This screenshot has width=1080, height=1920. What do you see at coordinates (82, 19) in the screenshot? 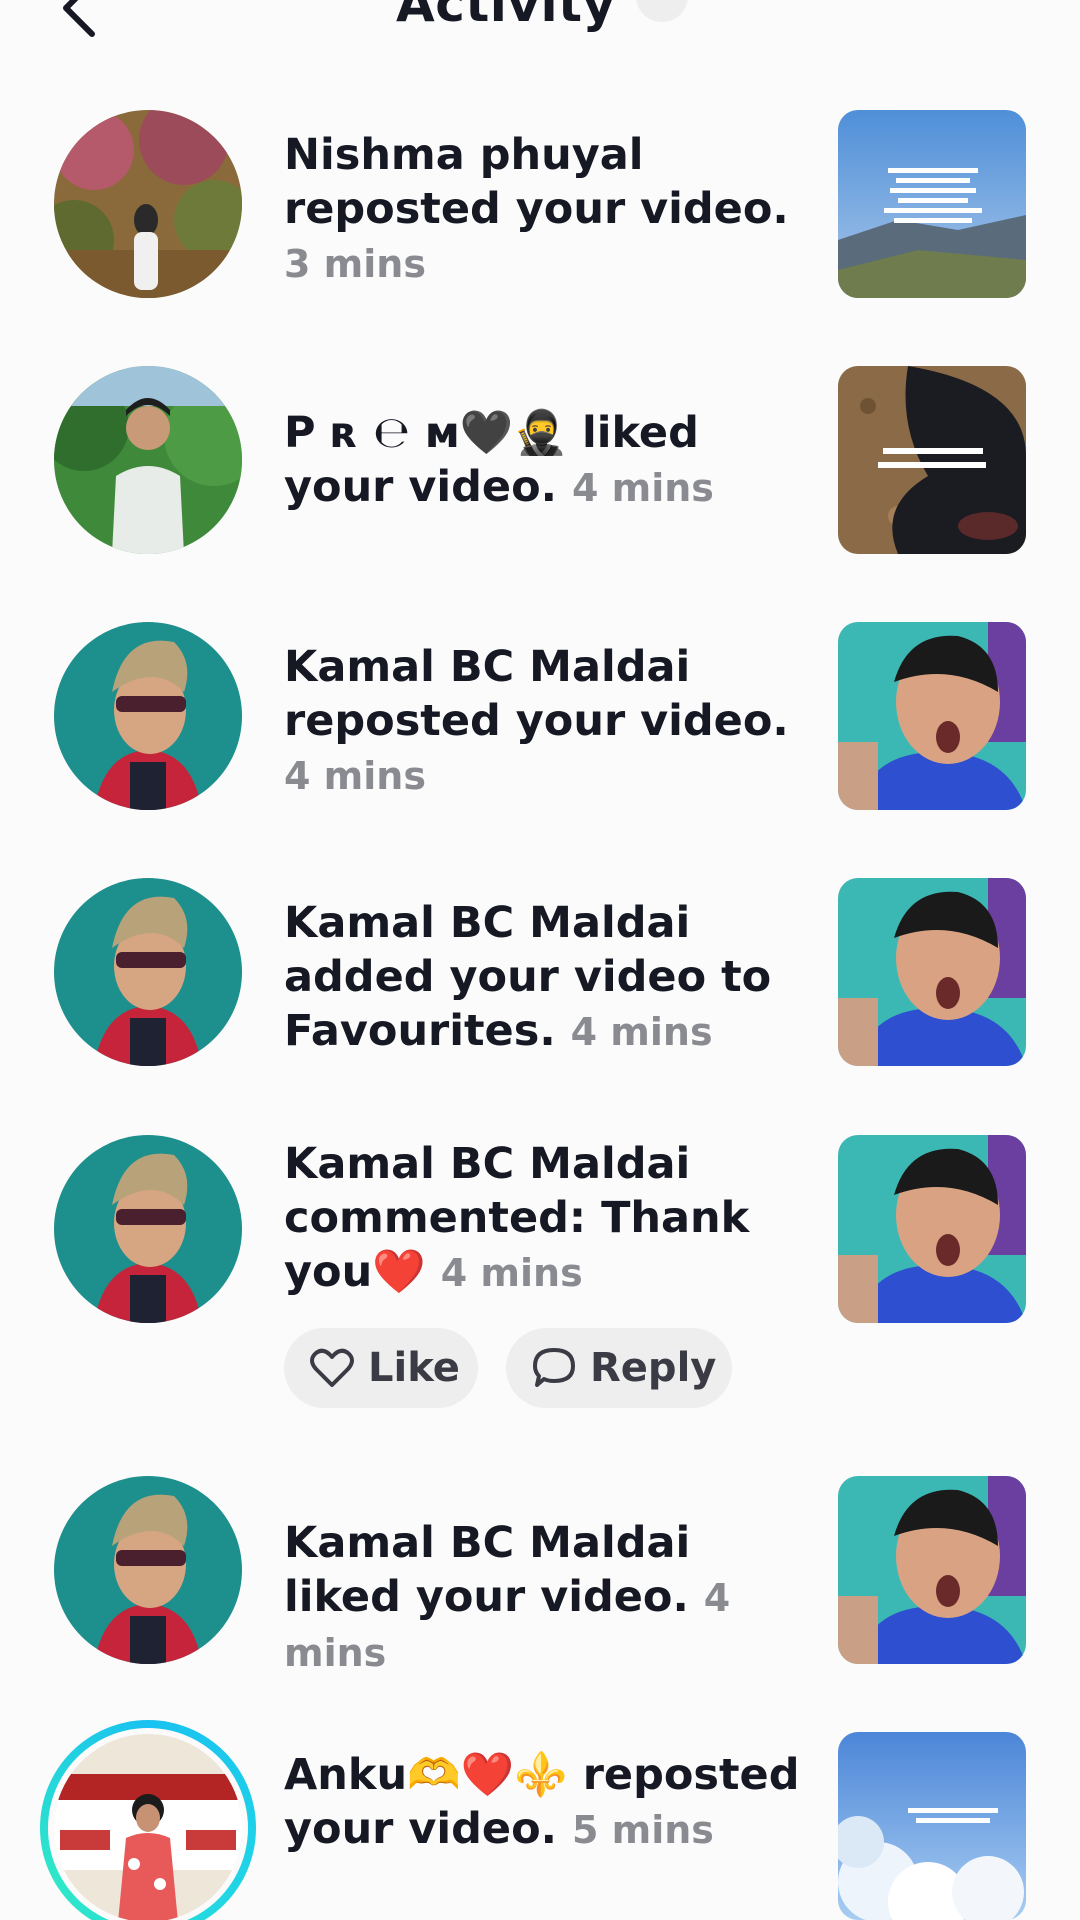
I see `back-arrow-icon` at bounding box center [82, 19].